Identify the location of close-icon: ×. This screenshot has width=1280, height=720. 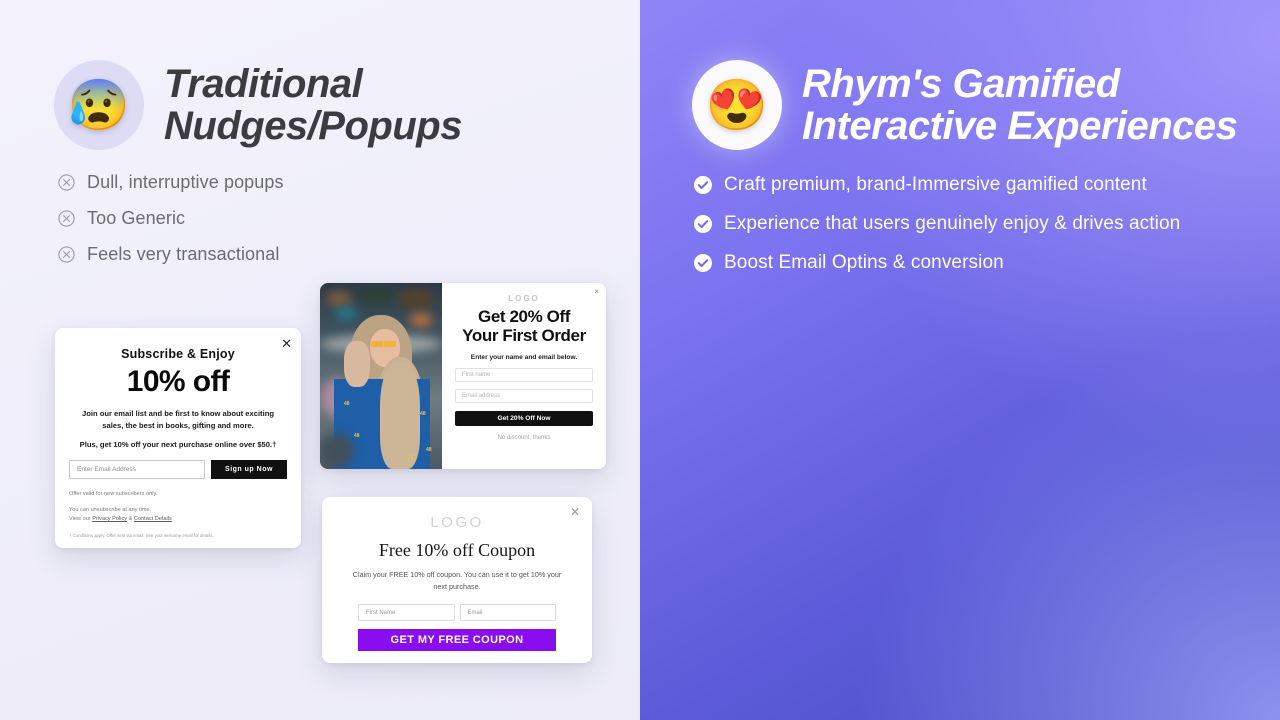
(596, 292).